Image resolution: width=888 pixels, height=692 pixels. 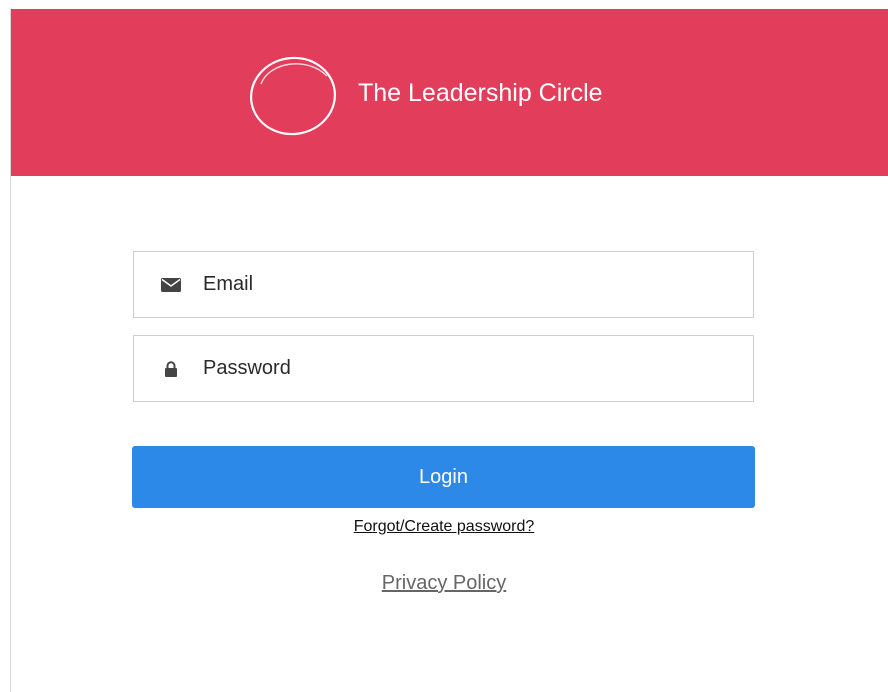 What do you see at coordinates (463, 368) in the screenshot?
I see `password-input` at bounding box center [463, 368].